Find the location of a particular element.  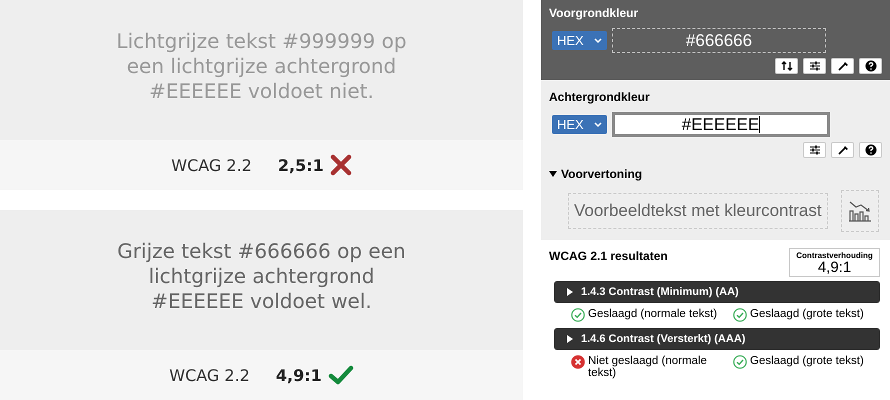

chart-button is located at coordinates (859, 211).